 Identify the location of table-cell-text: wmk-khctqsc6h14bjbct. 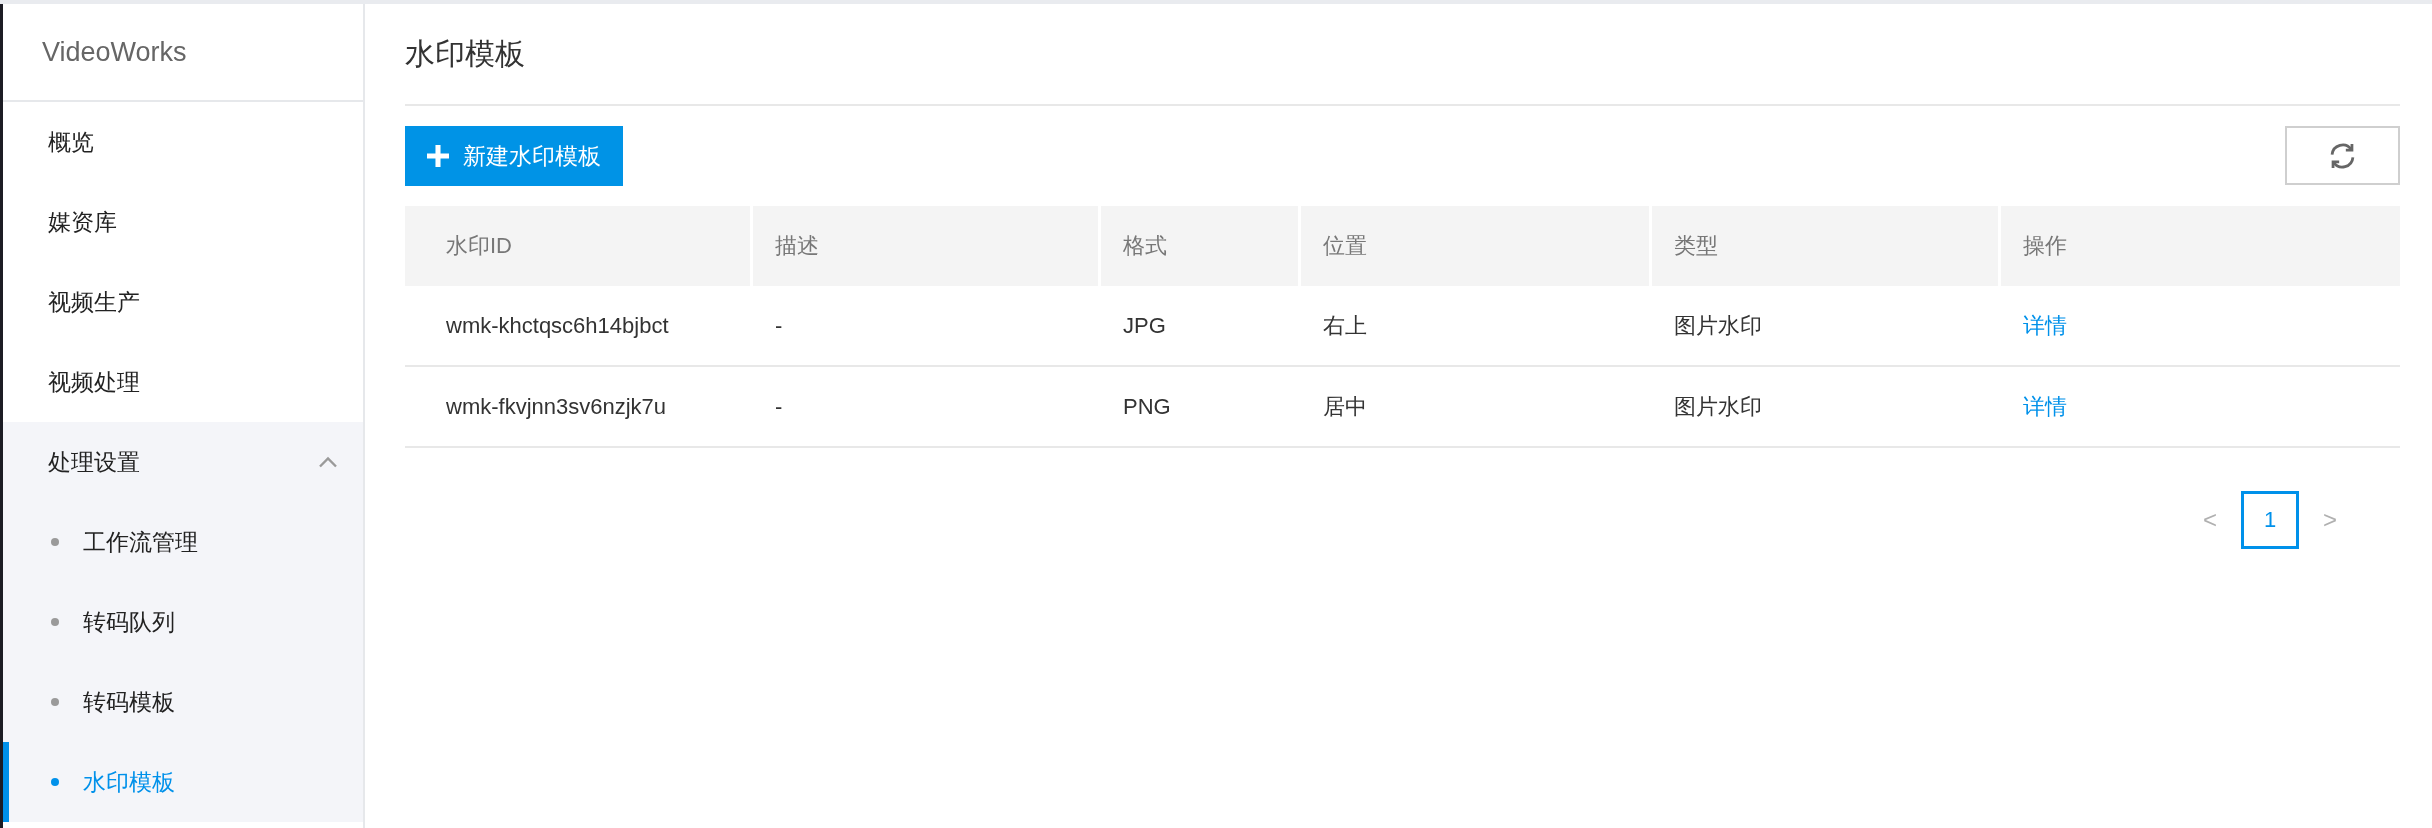
(557, 325).